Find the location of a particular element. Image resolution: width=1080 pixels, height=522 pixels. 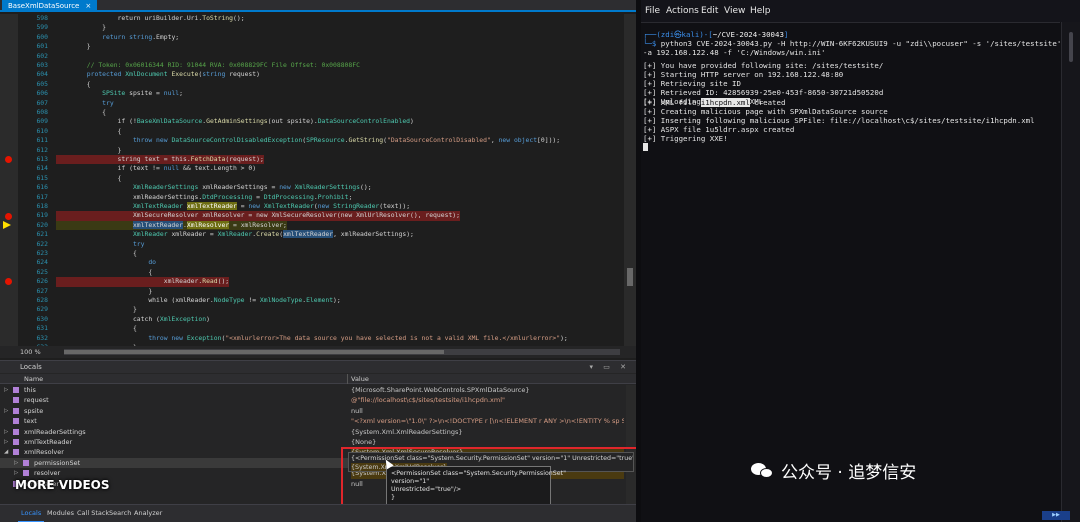

column-divider is located at coordinates (347, 379).